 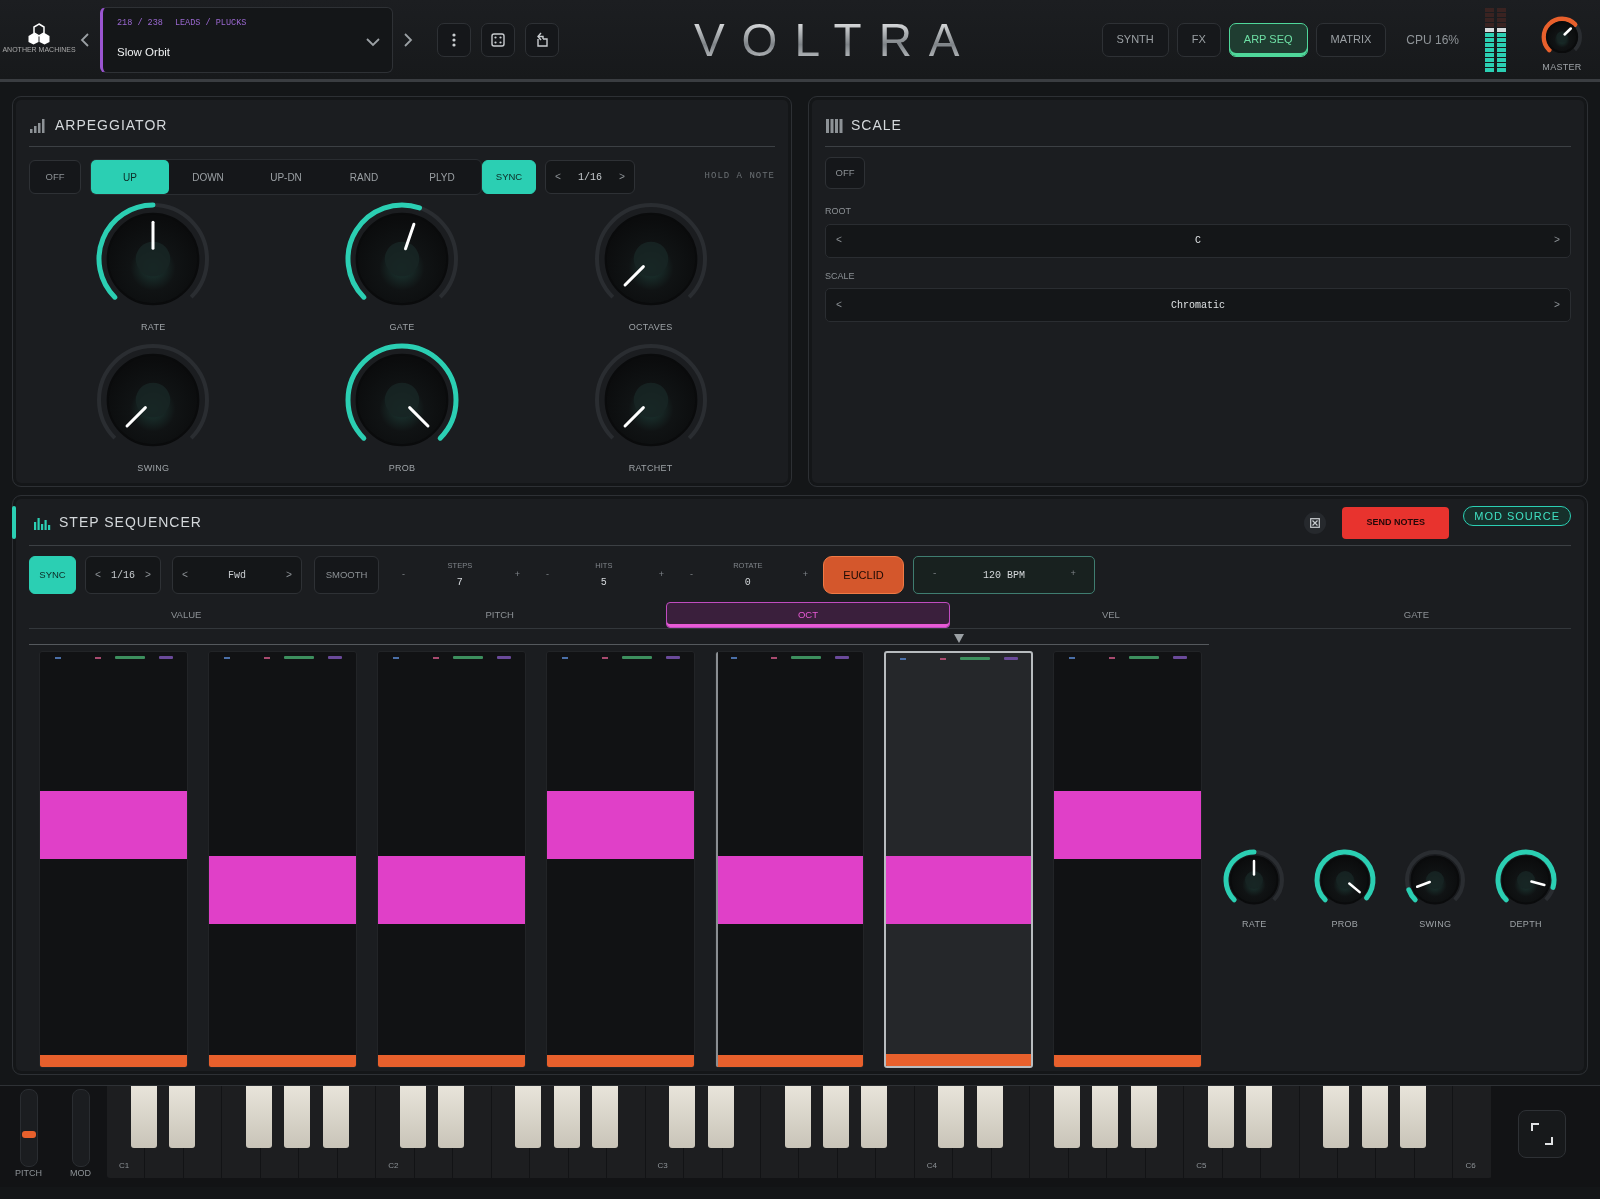 I want to click on chevron-down-icon, so click(x=373, y=41).